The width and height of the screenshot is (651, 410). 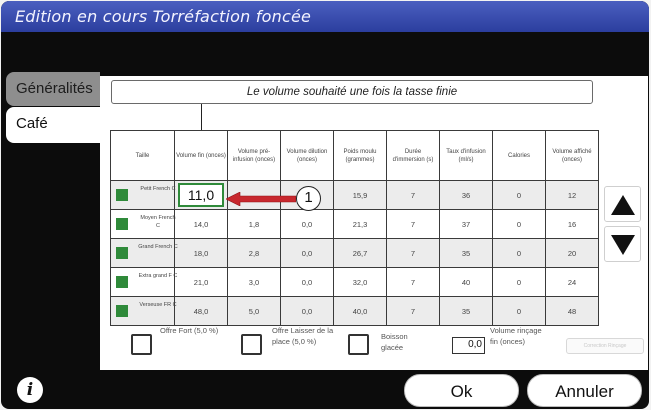 I want to click on size-cell: Moyen French C, so click(x=143, y=224).